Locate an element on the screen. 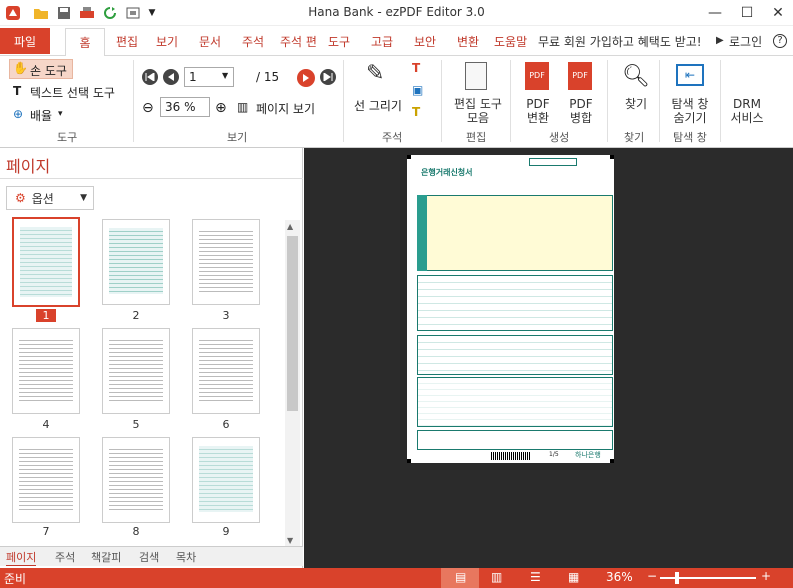 The height and width of the screenshot is (588, 793). pdf-merge-button: PDF 병합 is located at coordinates (581, 111).